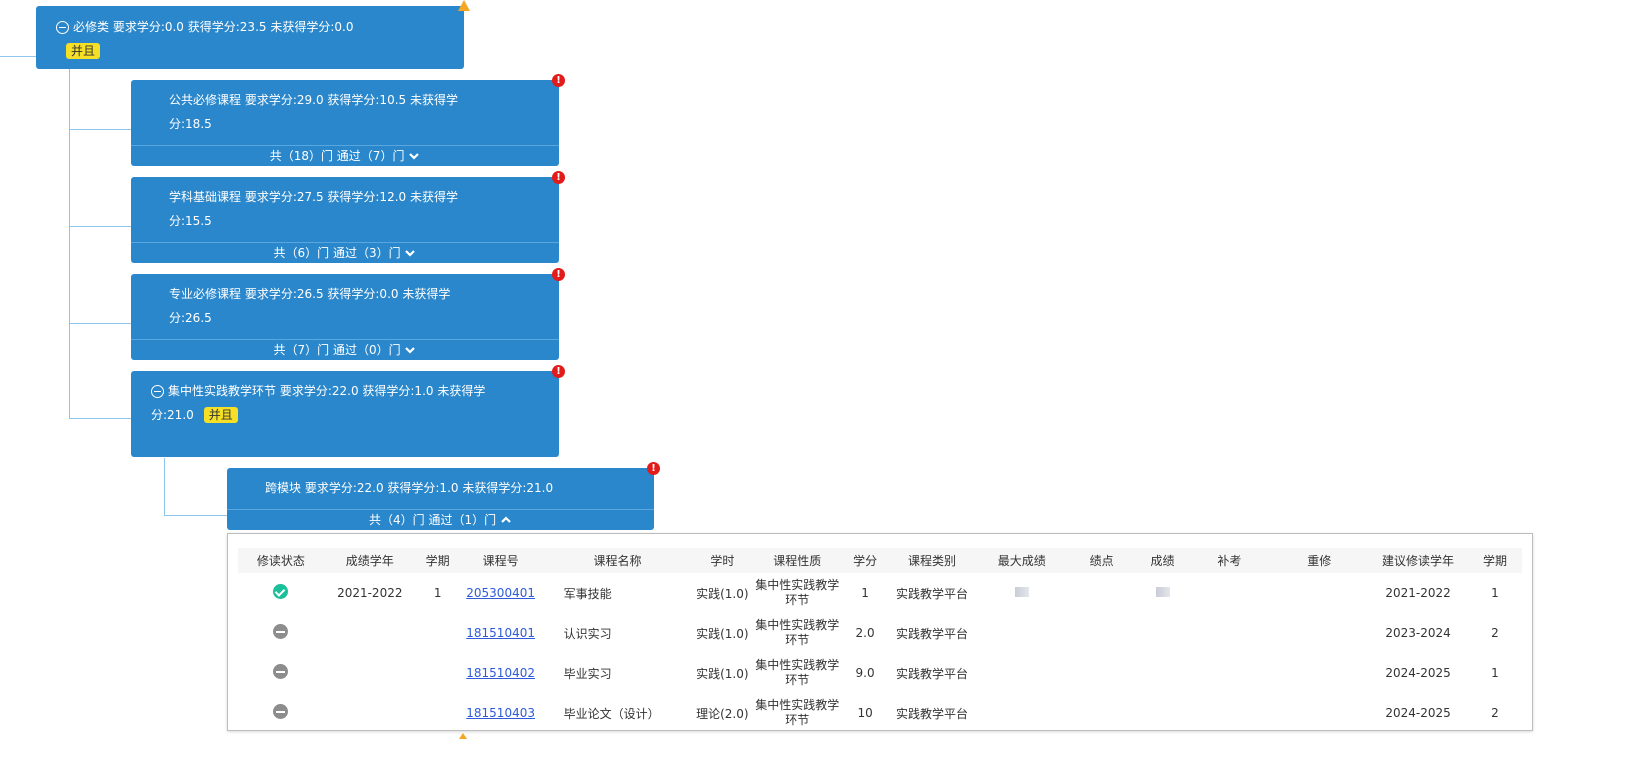 This screenshot has height=775, width=1646. I want to click on node-text-line1: 公共必修课程 要求学分:29.0 获得学分:10.5 未获得学, so click(313, 100).